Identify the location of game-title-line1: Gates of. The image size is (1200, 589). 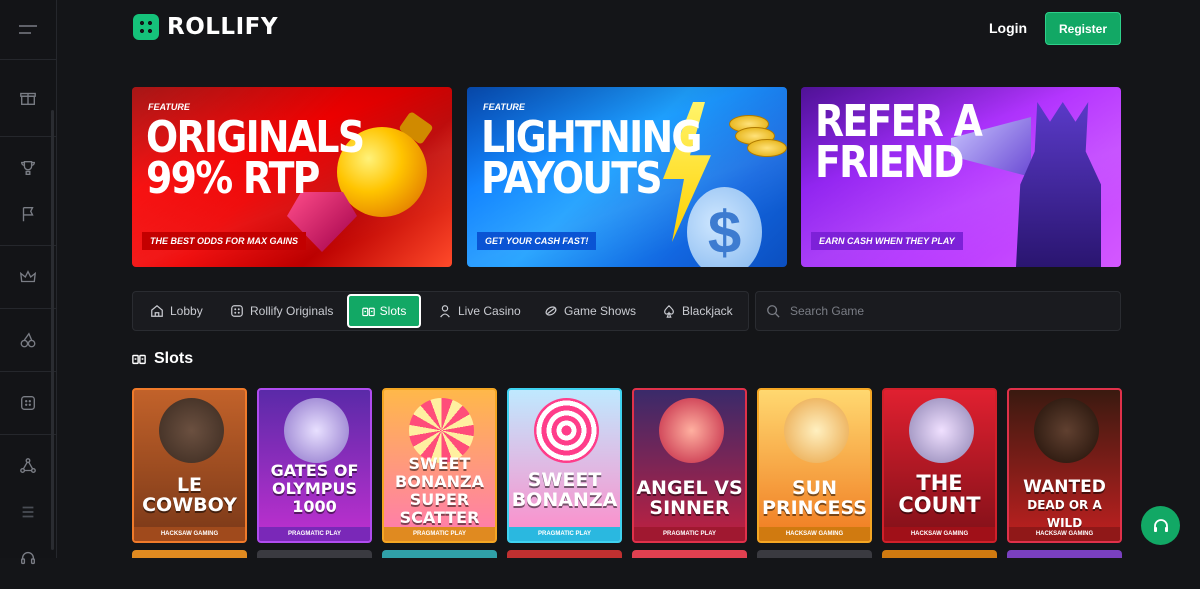
(314, 470).